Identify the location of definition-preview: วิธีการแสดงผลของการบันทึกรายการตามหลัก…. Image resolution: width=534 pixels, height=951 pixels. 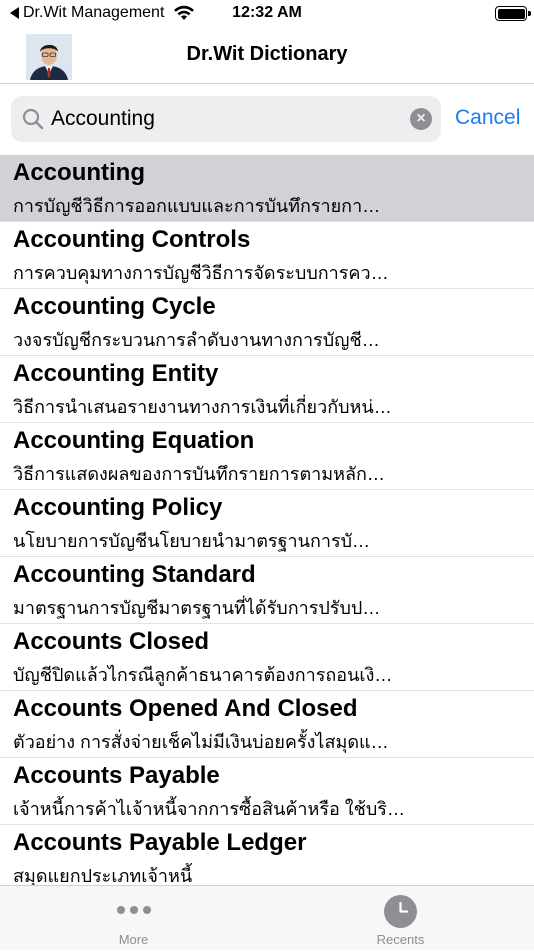
(199, 474).